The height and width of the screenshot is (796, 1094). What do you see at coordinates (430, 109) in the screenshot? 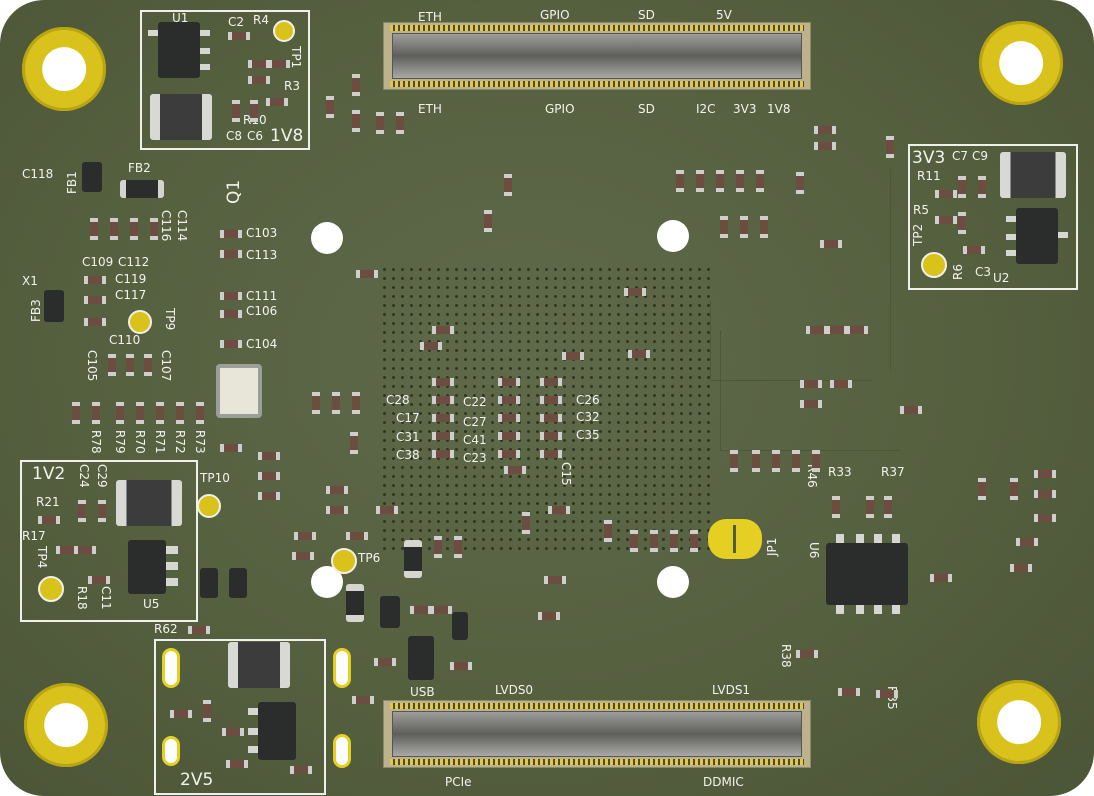
I see `top-connector-label: ETH` at bounding box center [430, 109].